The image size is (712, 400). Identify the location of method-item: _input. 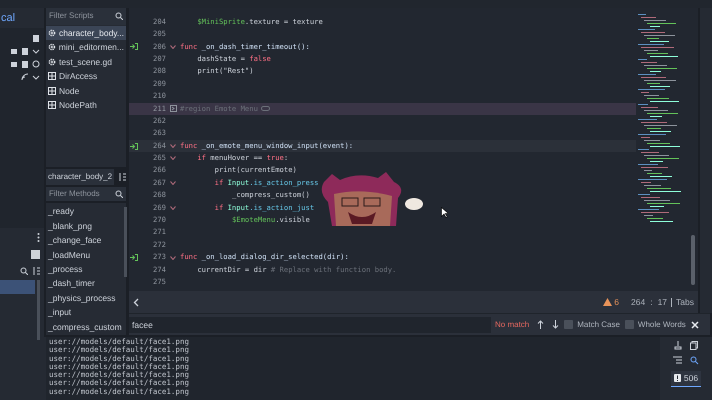
(85, 313).